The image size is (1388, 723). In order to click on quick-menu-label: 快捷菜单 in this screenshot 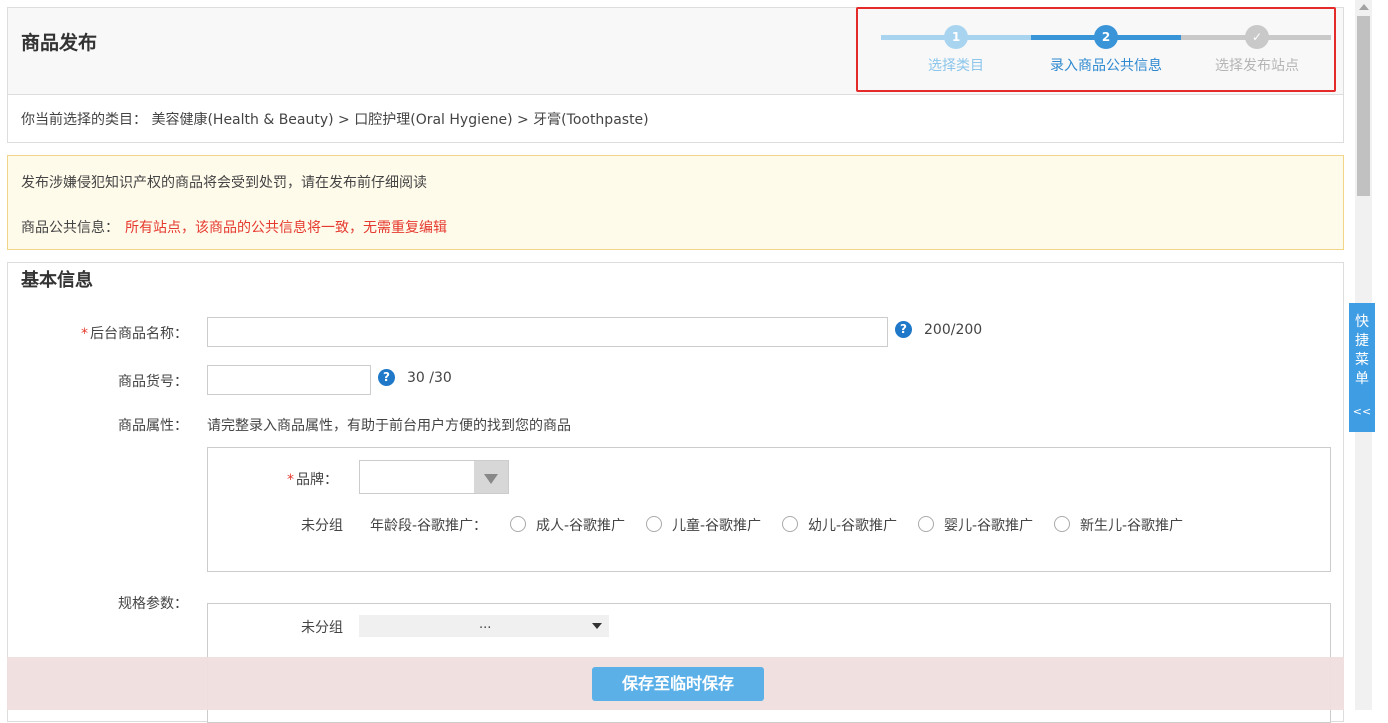, I will do `click(1362, 350)`.